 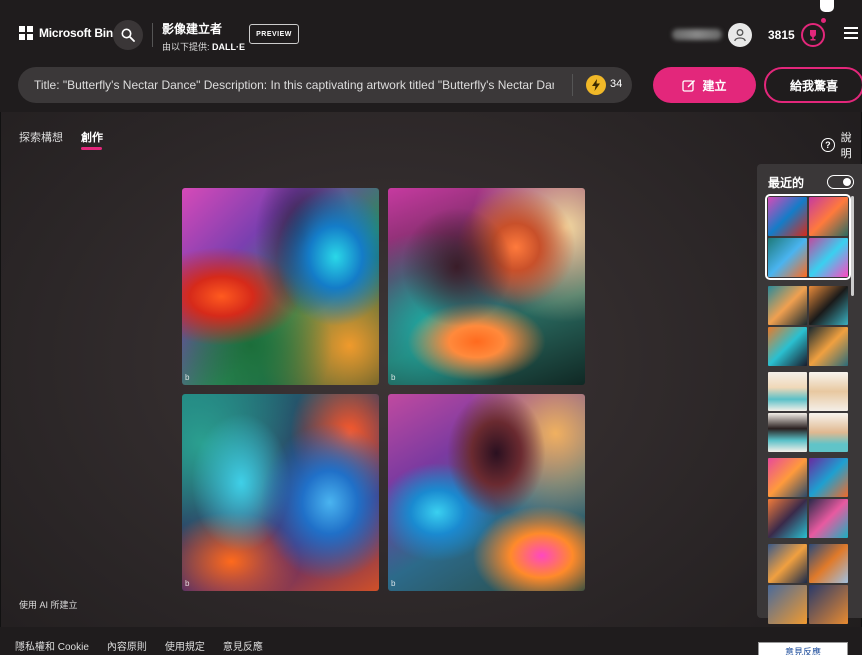 What do you see at coordinates (689, 85) in the screenshot?
I see `create-icon` at bounding box center [689, 85].